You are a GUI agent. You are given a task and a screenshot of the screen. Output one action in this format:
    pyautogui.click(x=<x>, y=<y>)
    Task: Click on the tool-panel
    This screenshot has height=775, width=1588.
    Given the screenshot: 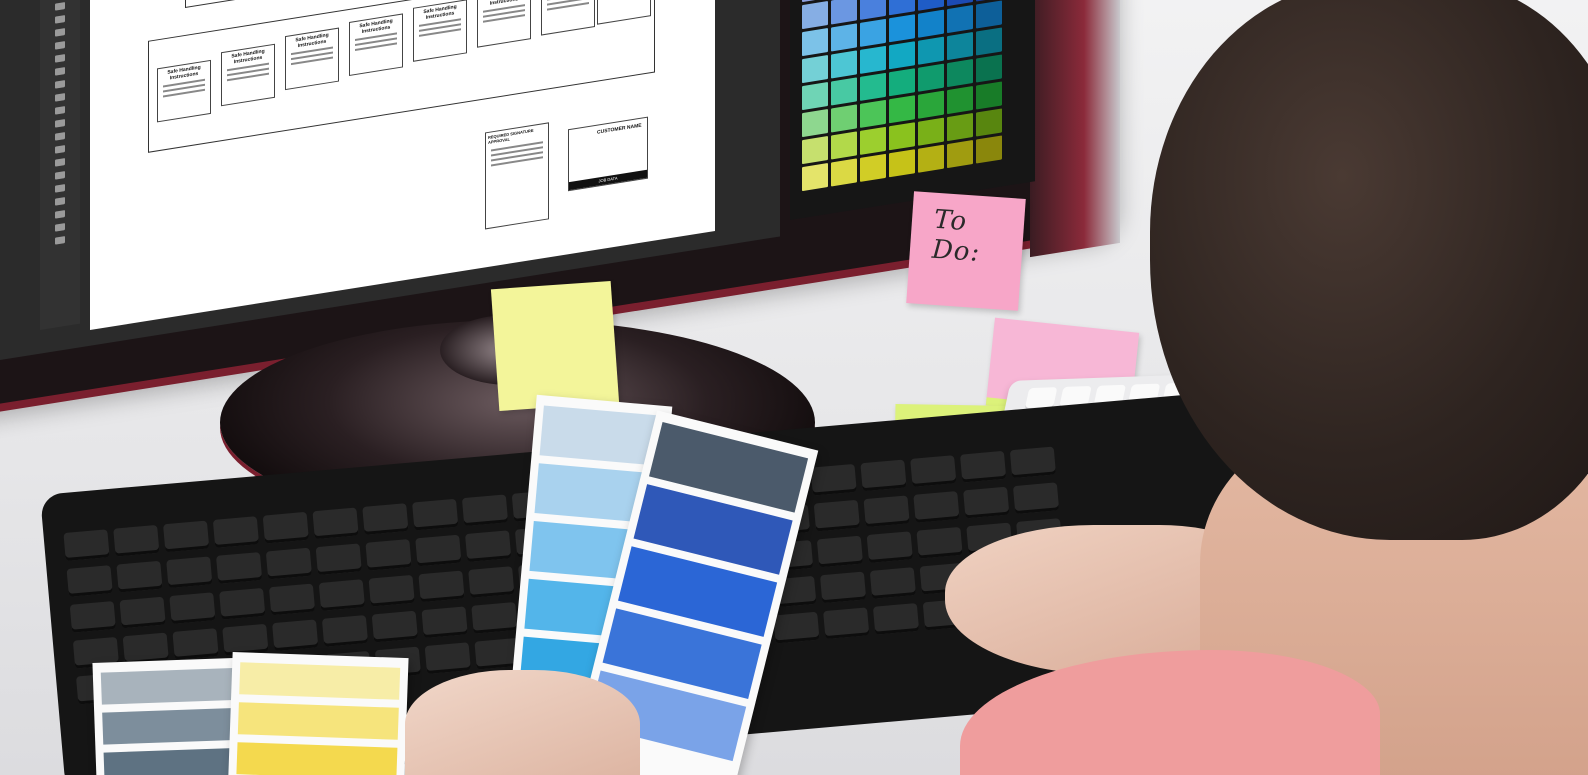 What is the action you would take?
    pyautogui.click(x=60, y=165)
    